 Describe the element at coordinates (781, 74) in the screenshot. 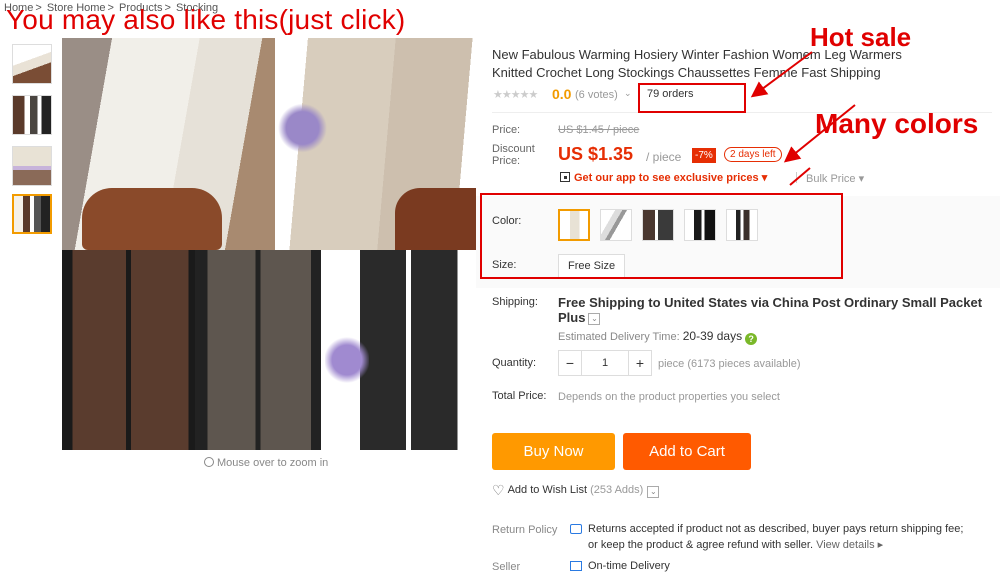

I see `arrow-hot-sale` at that location.